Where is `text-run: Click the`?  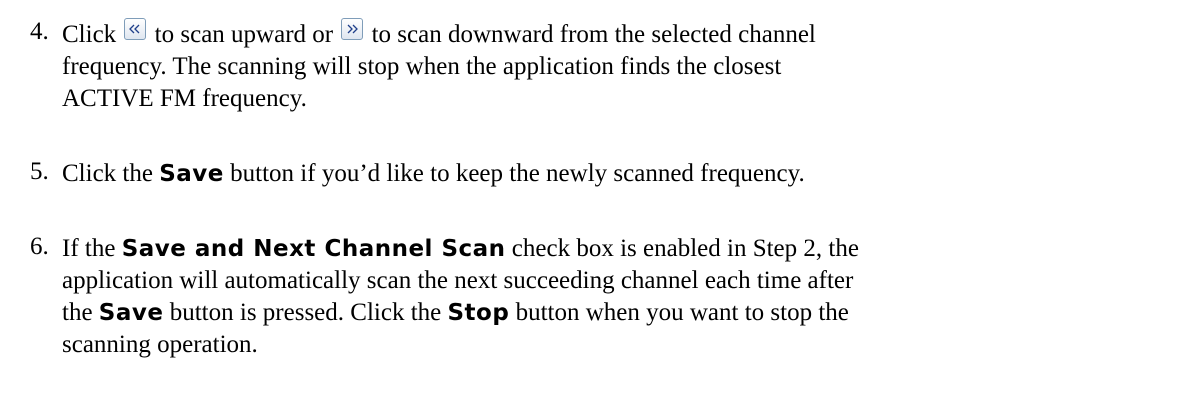
text-run: Click the is located at coordinates (107, 173).